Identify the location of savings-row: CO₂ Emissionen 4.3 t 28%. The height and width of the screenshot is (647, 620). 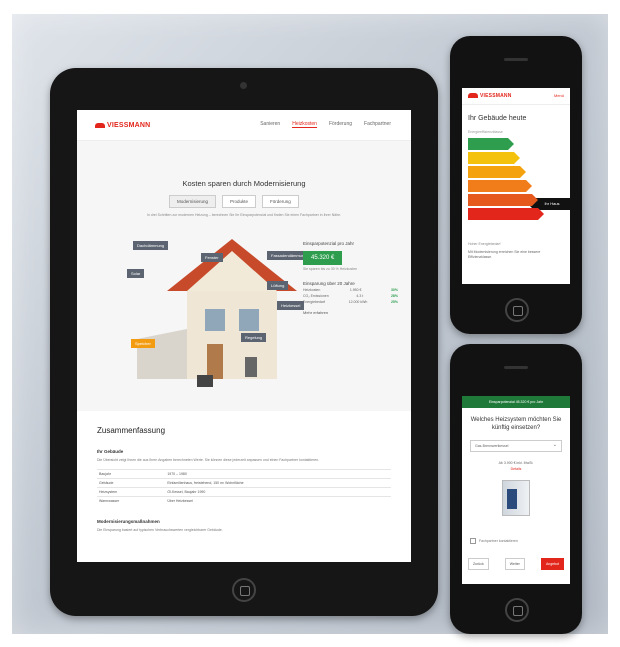
(350, 296).